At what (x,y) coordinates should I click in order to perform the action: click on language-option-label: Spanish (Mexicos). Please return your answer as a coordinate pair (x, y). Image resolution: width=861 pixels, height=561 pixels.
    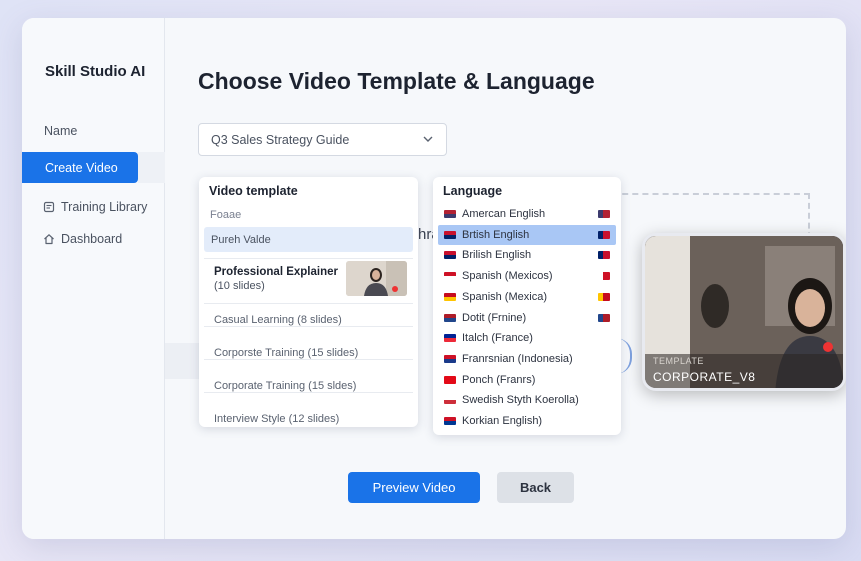
    Looking at the image, I should click on (507, 276).